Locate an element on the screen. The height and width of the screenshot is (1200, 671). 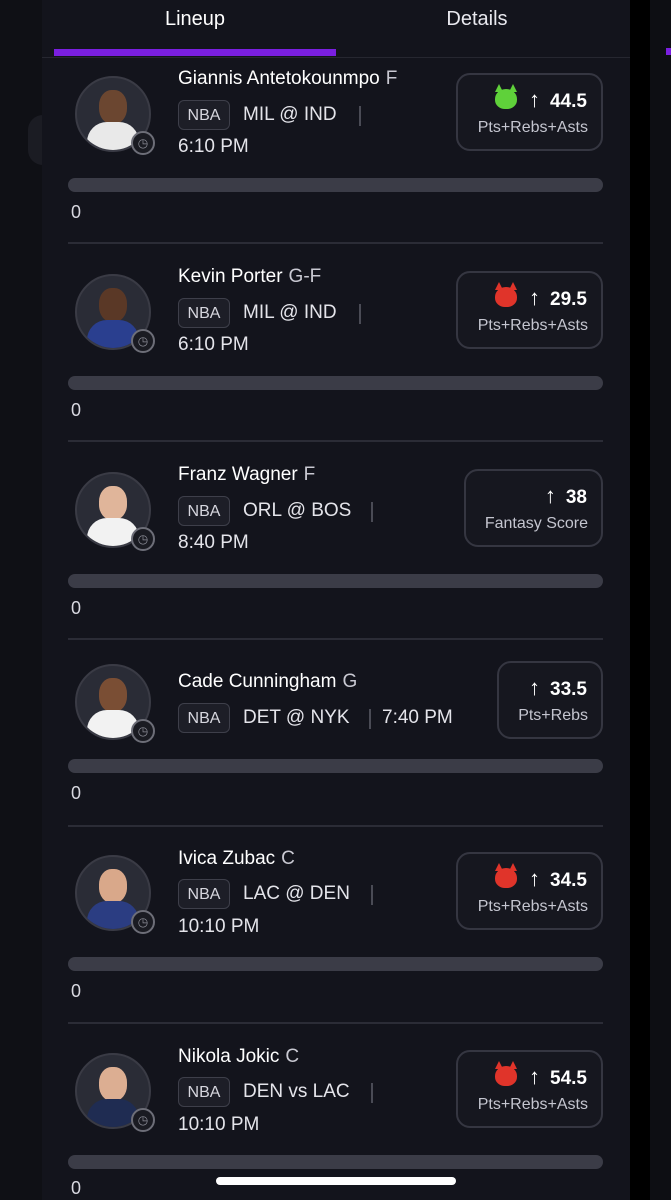
projection-box: ↑ 34.5 Pts+Rebs+Asts is located at coordinates (529, 891).